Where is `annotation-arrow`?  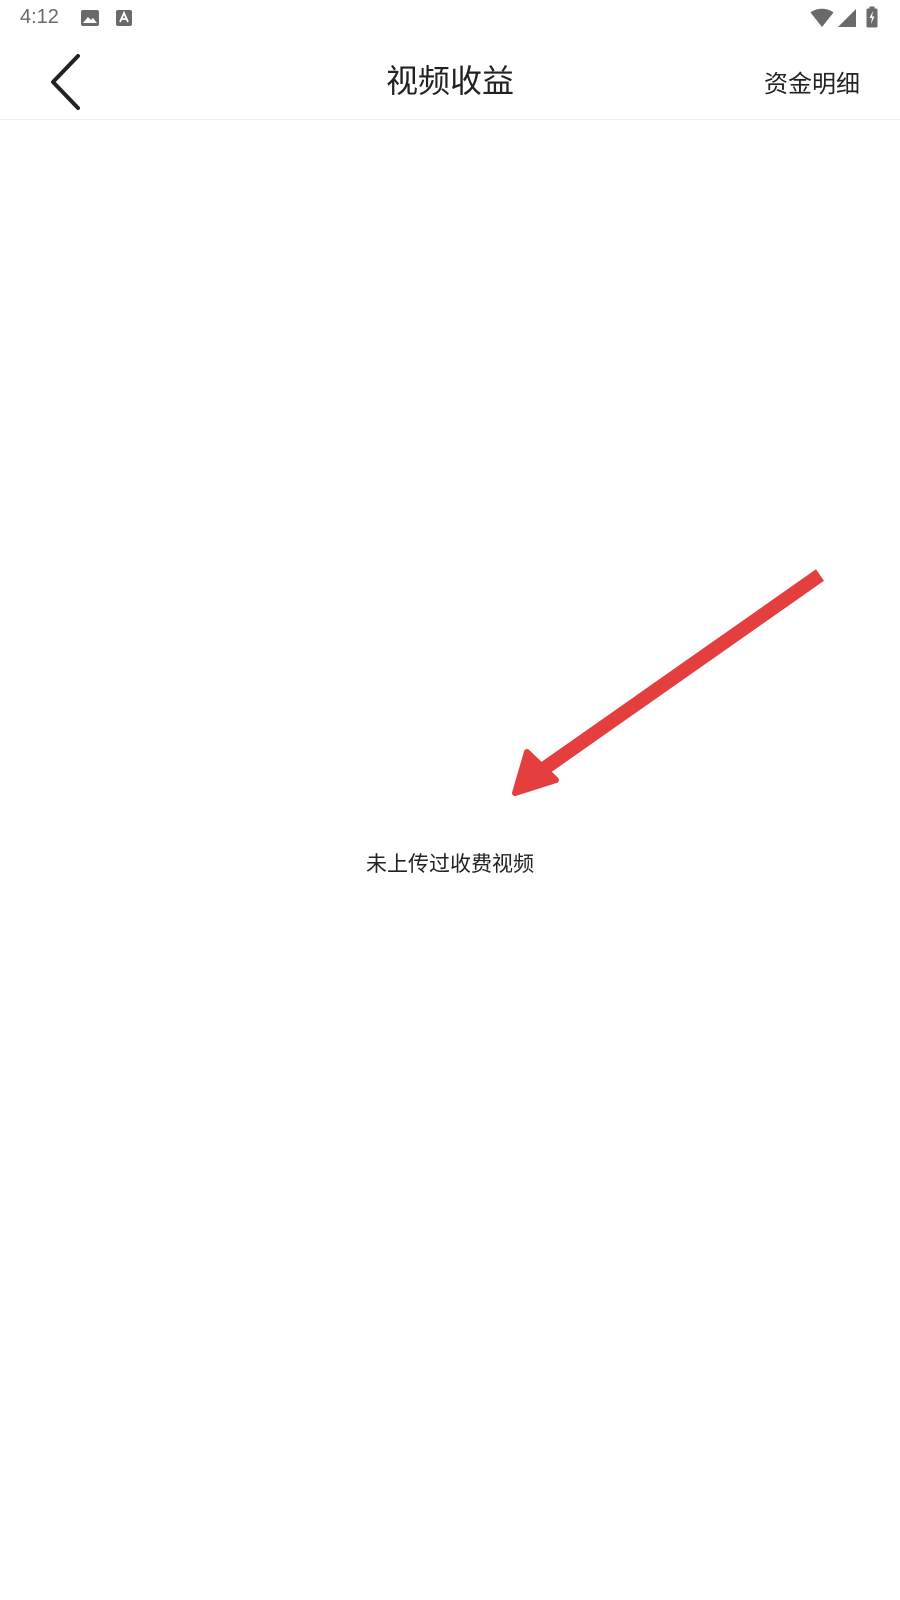 annotation-arrow is located at coordinates (668, 682).